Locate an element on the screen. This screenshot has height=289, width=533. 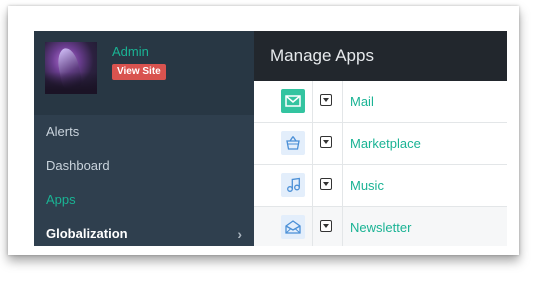
mail-icon is located at coordinates (293, 101).